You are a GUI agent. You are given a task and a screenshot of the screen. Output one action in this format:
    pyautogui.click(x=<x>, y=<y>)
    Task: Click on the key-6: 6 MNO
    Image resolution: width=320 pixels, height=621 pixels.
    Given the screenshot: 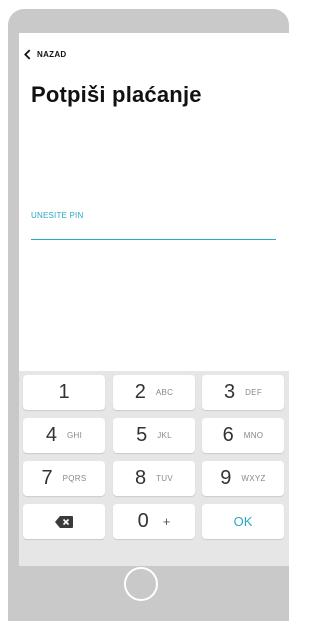 What is the action you would take?
    pyautogui.click(x=243, y=435)
    